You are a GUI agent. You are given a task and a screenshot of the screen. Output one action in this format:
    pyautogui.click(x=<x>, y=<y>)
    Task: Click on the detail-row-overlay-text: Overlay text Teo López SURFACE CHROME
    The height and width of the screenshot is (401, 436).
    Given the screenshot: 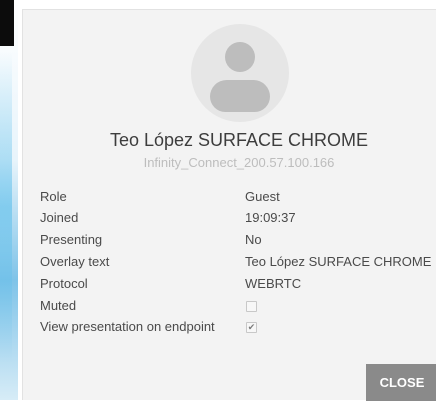 What is the action you would take?
    pyautogui.click(x=238, y=262)
    